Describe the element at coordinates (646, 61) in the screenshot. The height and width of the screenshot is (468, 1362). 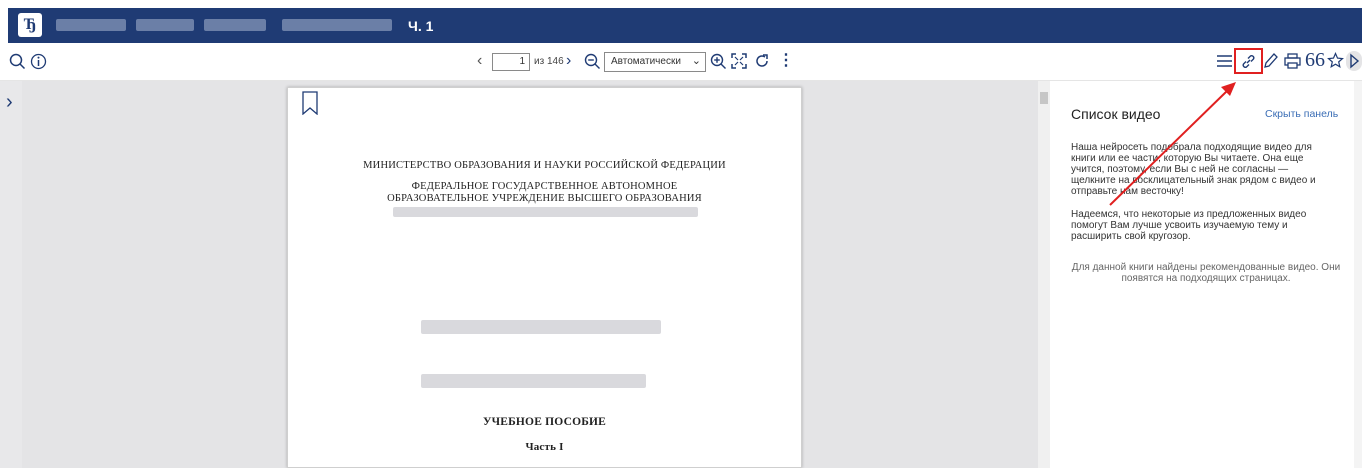
I see `zoom-select-value: Автоматически` at that location.